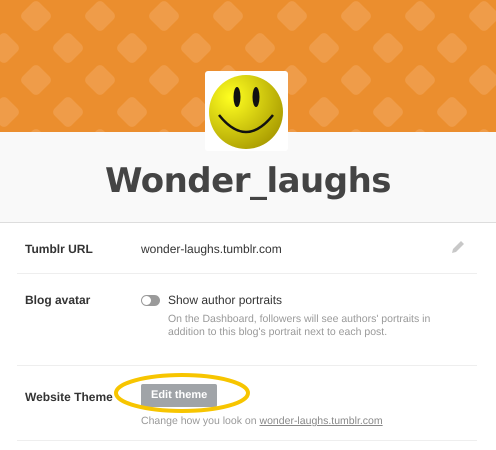  I want to click on setting-label: Tumblr URL, so click(59, 249).